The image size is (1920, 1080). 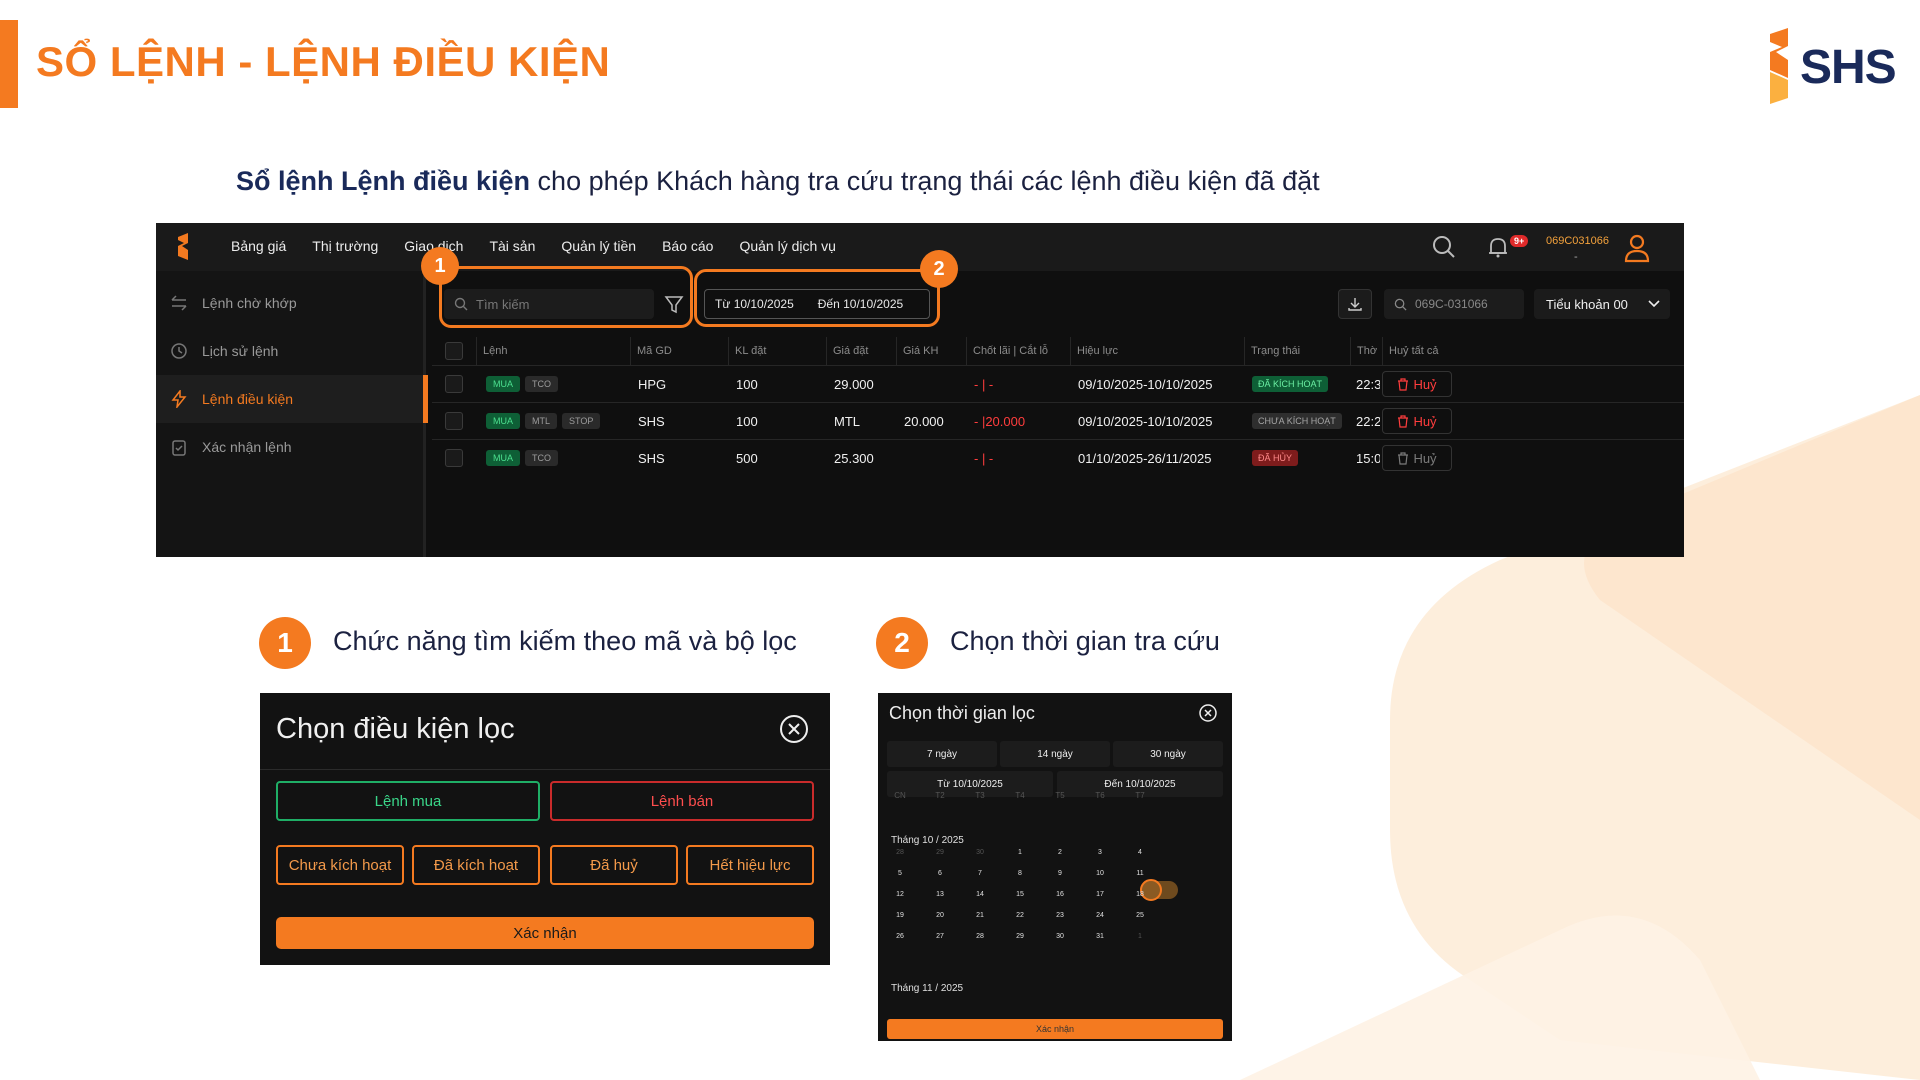 What do you see at coordinates (1425, 384) in the screenshot?
I see `cancel-label: Huỷ` at bounding box center [1425, 384].